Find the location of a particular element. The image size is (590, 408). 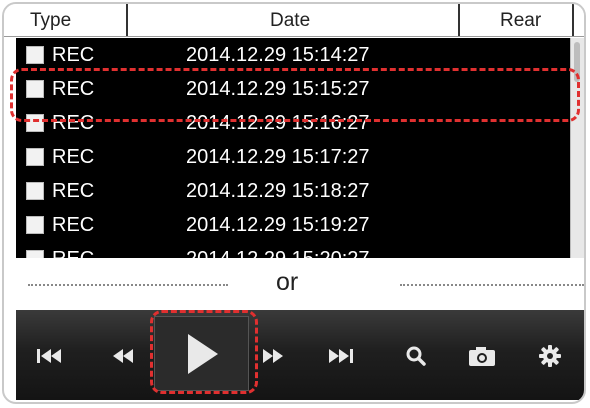

list-row: REC 2014.12.29 15:20:27 is located at coordinates (293, 250).